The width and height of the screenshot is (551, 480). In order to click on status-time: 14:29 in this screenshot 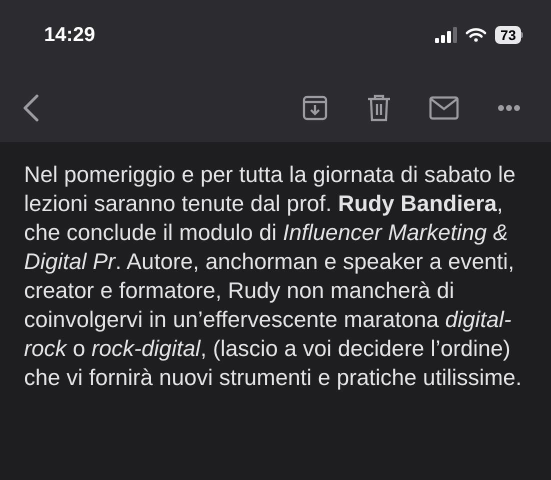, I will do `click(70, 35)`.